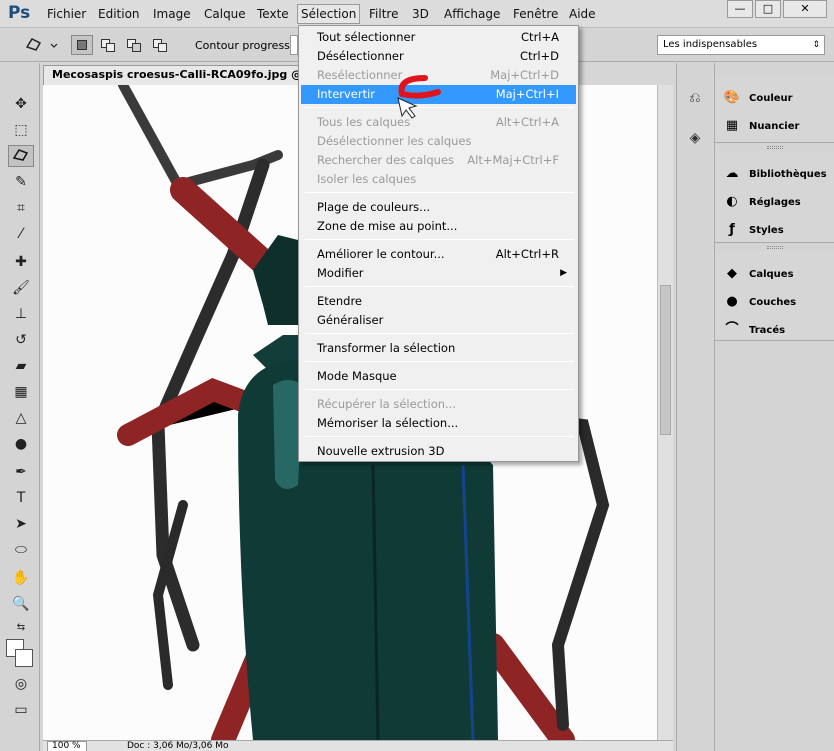  What do you see at coordinates (383, 14) in the screenshot?
I see `menu-filtre: Filtre` at bounding box center [383, 14].